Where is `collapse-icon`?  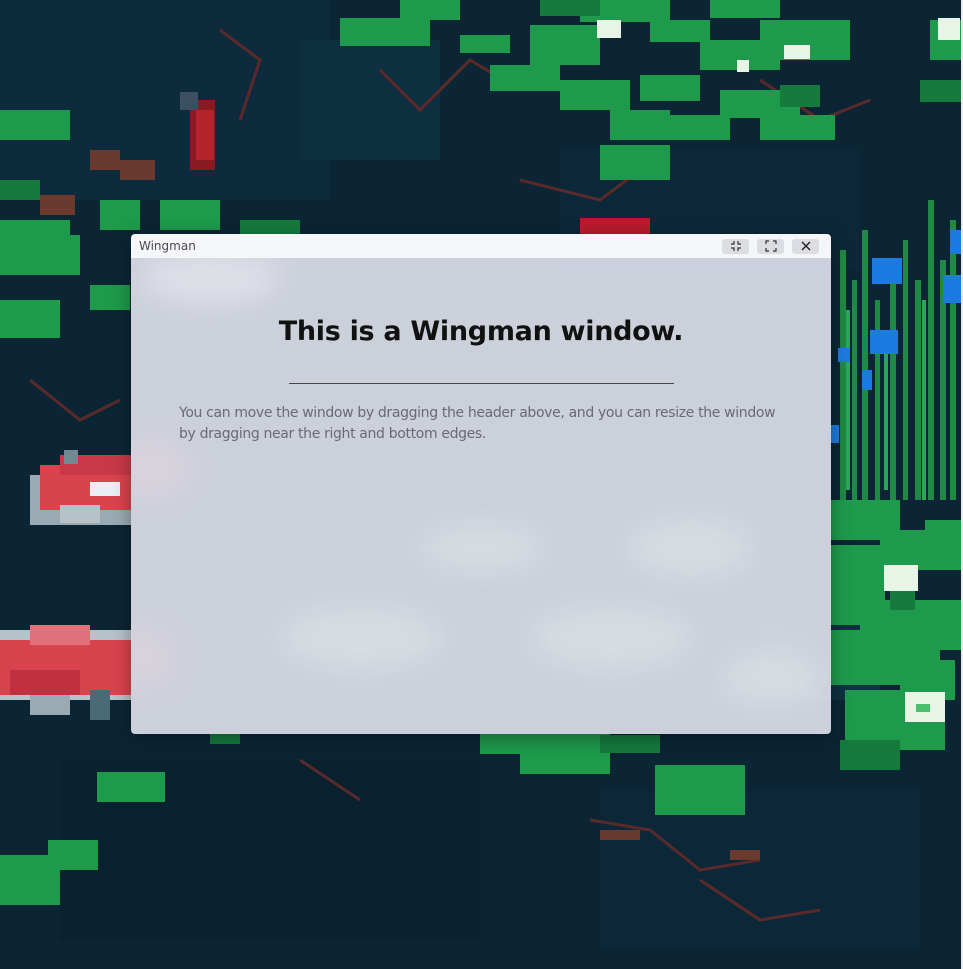
collapse-icon is located at coordinates (735, 246).